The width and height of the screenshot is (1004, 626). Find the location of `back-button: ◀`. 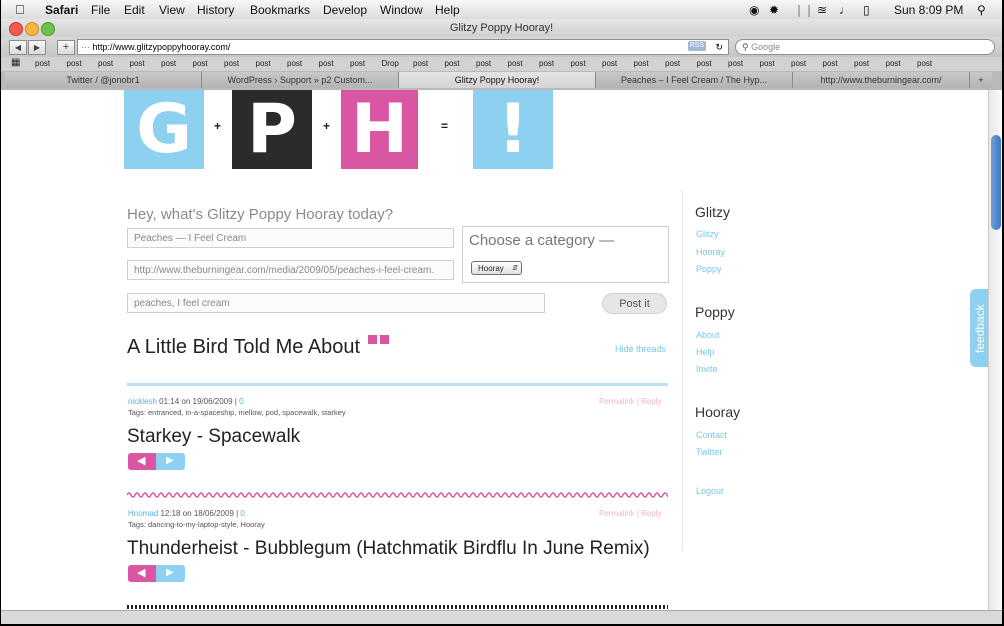

back-button: ◀ is located at coordinates (18, 47).